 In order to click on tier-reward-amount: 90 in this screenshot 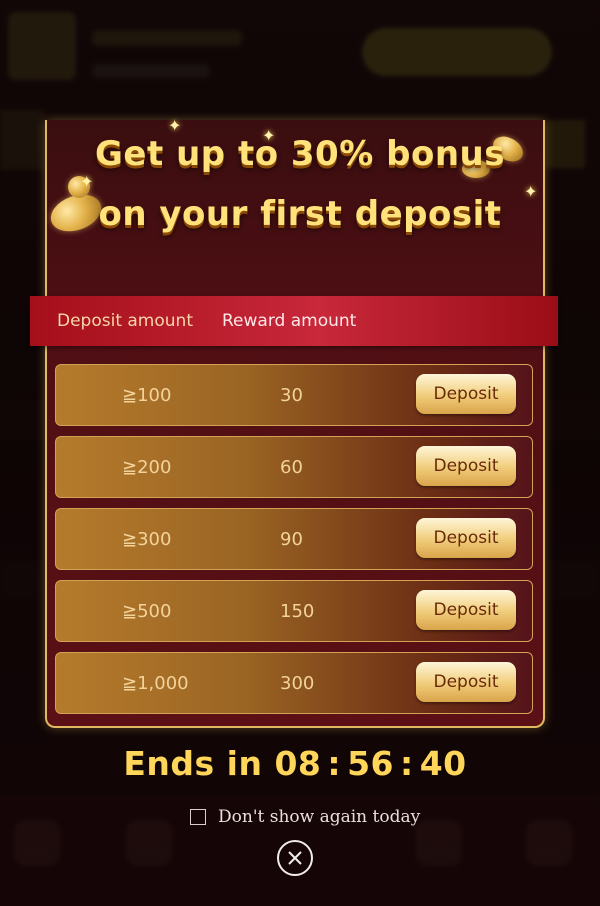, I will do `click(291, 539)`.